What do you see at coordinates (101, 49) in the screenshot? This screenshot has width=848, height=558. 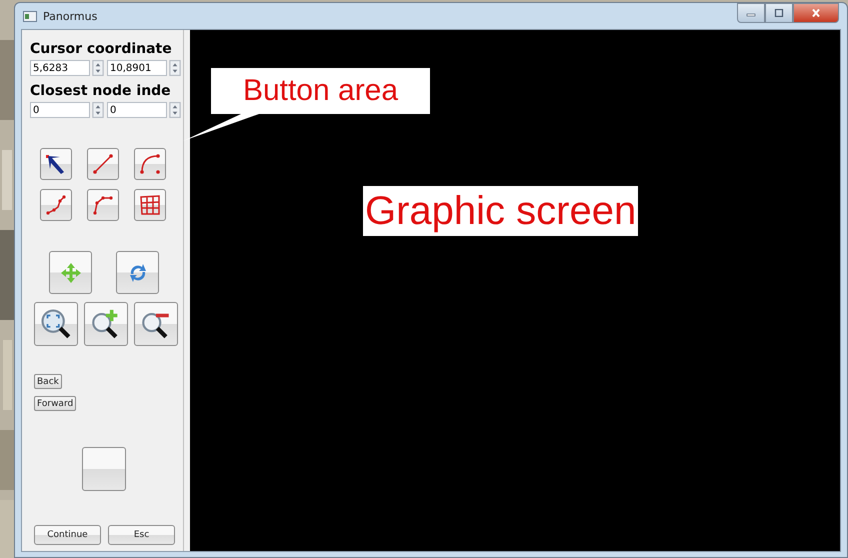 I see `section-heading: Cursor coordinate` at bounding box center [101, 49].